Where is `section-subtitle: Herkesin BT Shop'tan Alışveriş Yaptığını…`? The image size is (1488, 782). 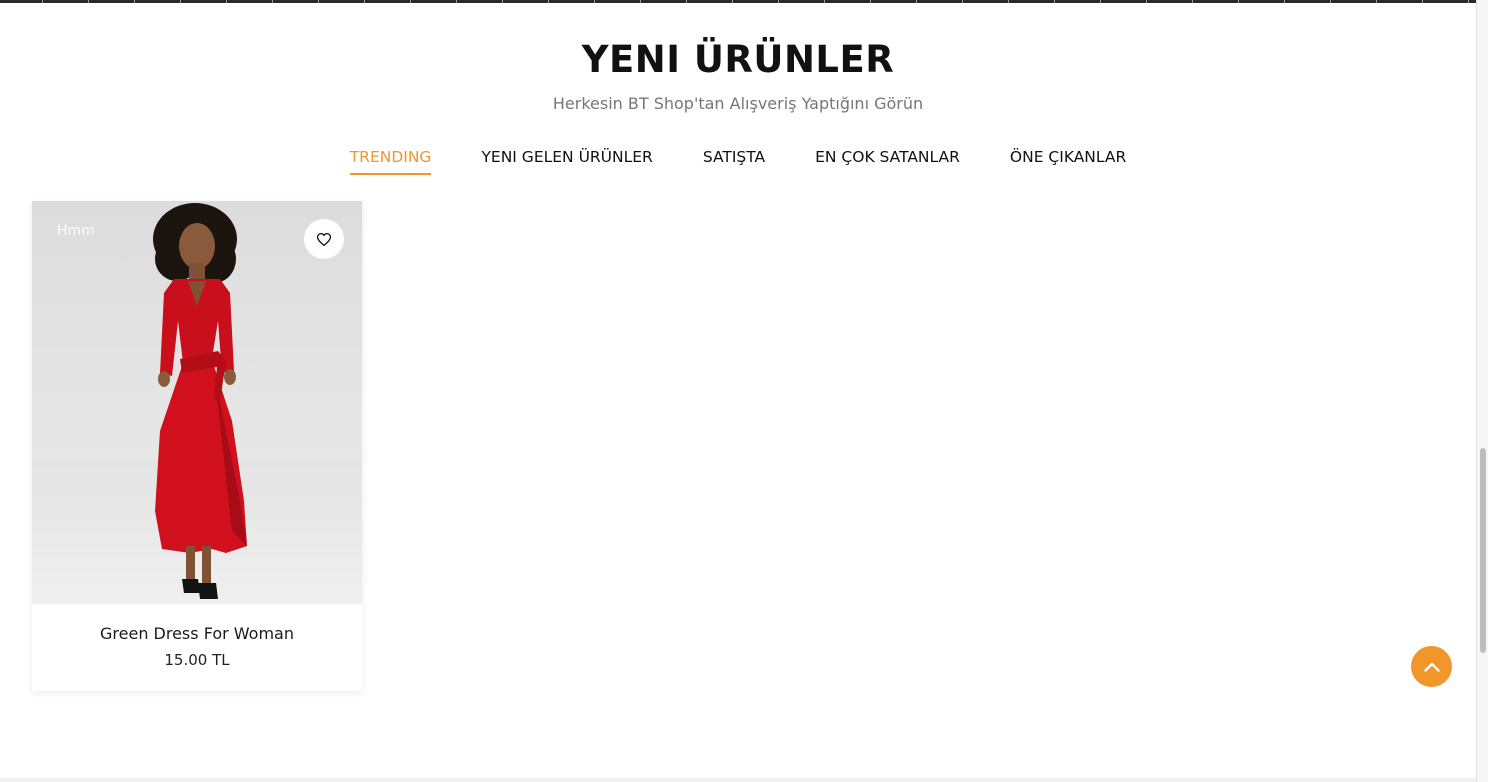 section-subtitle: Herkesin BT Shop'tan Alışveriş Yaptığını… is located at coordinates (738, 103).